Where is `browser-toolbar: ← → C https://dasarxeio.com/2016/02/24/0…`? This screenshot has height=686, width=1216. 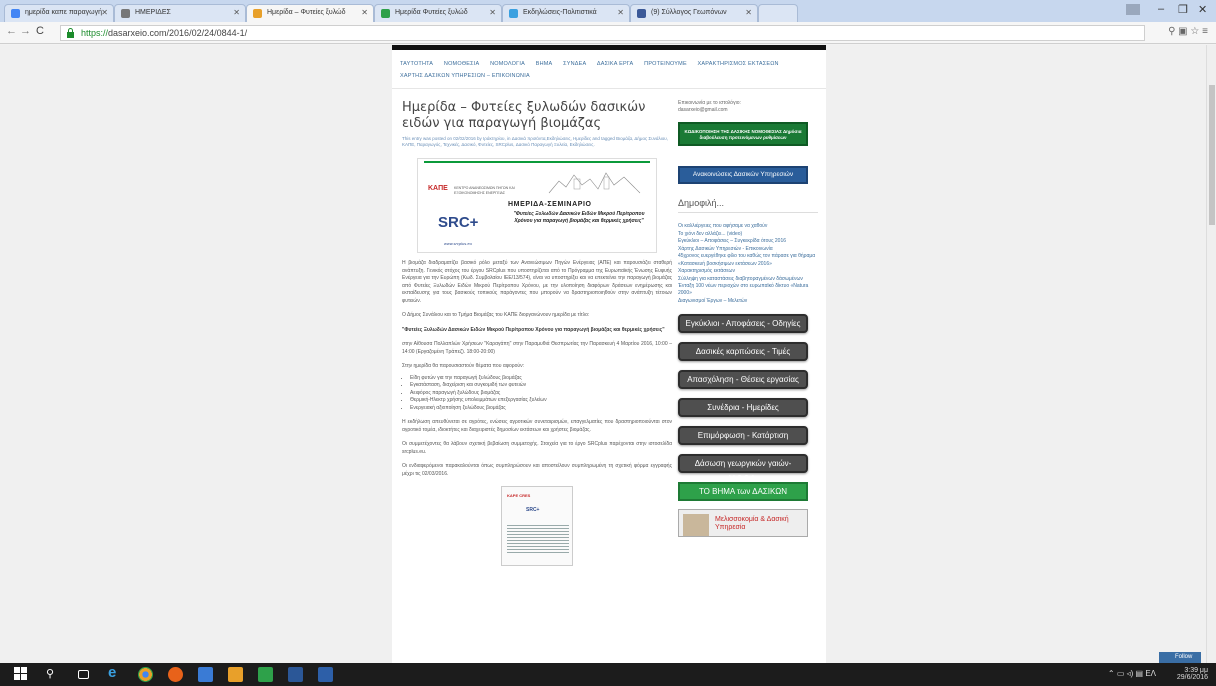
browser-toolbar: ← → C https://dasarxeio.com/2016/02/24/0… is located at coordinates (608, 33).